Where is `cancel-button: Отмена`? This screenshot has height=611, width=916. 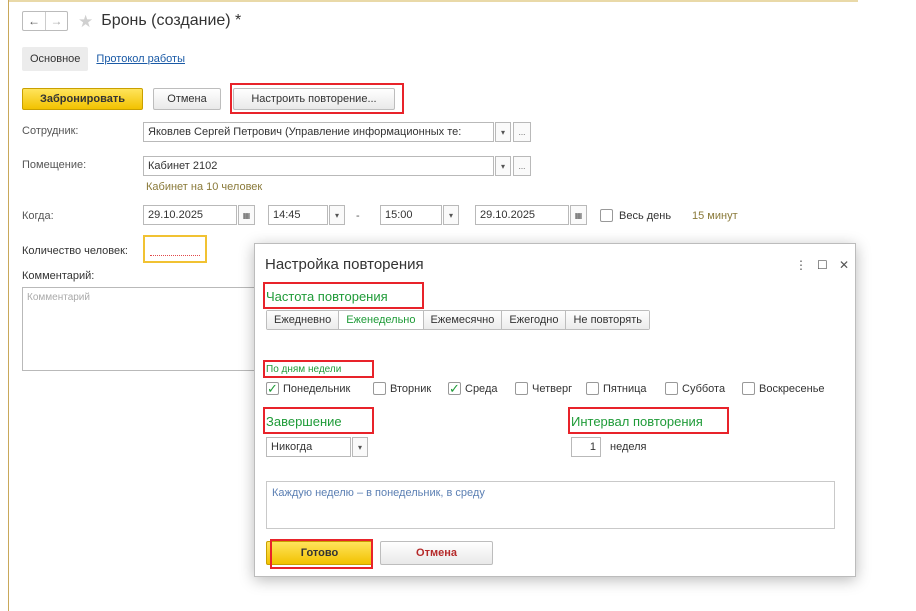 cancel-button: Отмена is located at coordinates (187, 99).